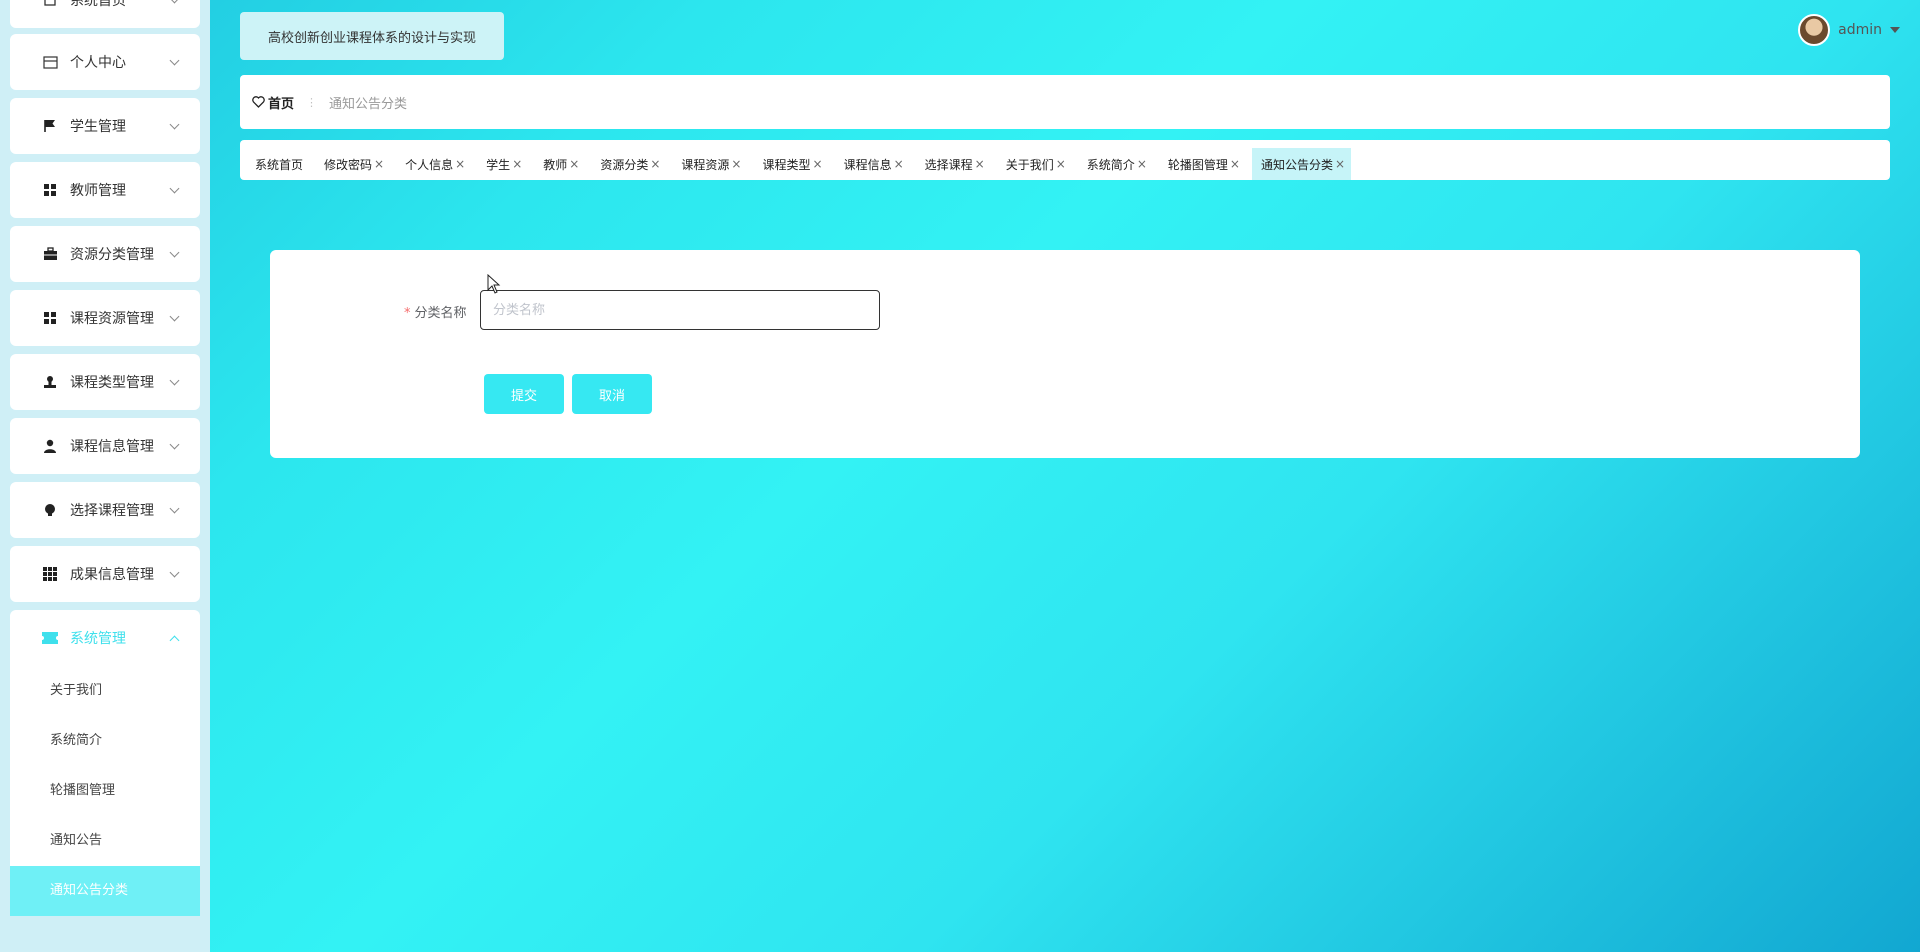  I want to click on submenu-item-notice-category: 通知公告分类, so click(105, 891).